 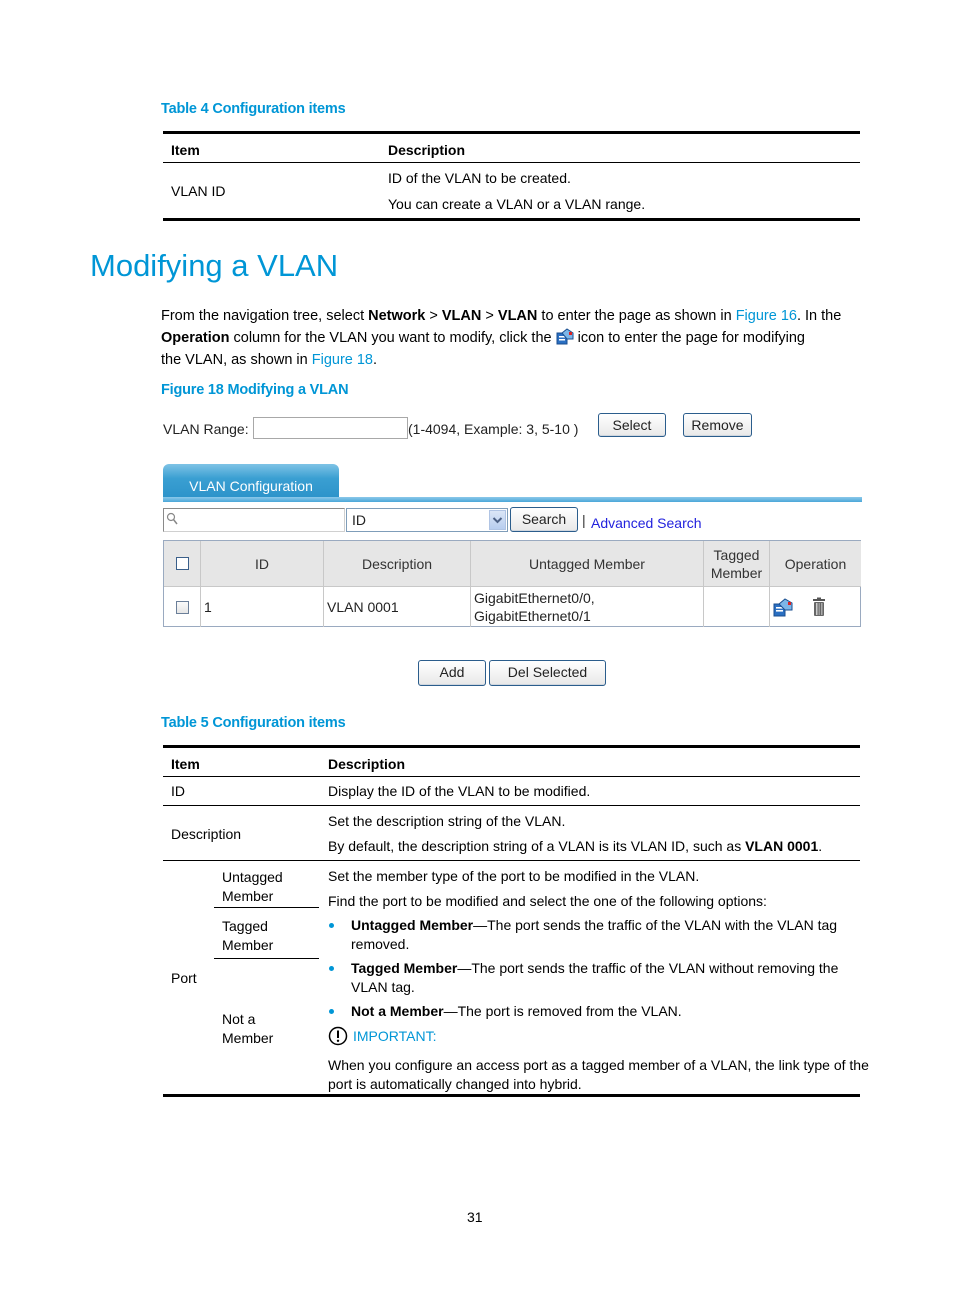 I want to click on row-checkbox, so click(x=182, y=607).